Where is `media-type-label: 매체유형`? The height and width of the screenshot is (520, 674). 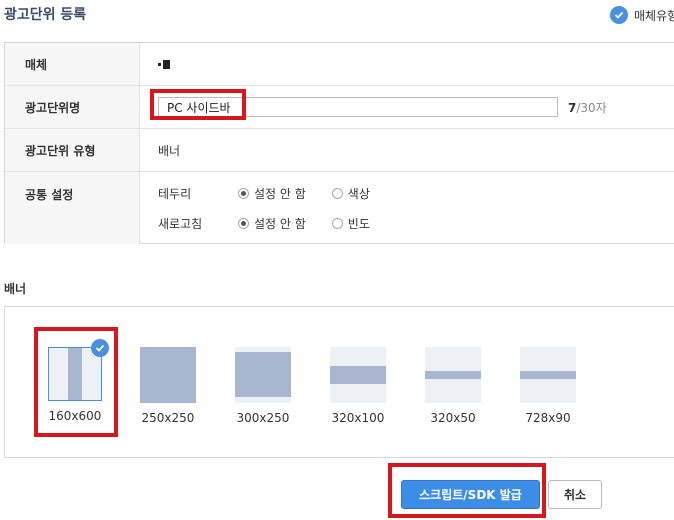
media-type-label: 매체유형 is located at coordinates (654, 15).